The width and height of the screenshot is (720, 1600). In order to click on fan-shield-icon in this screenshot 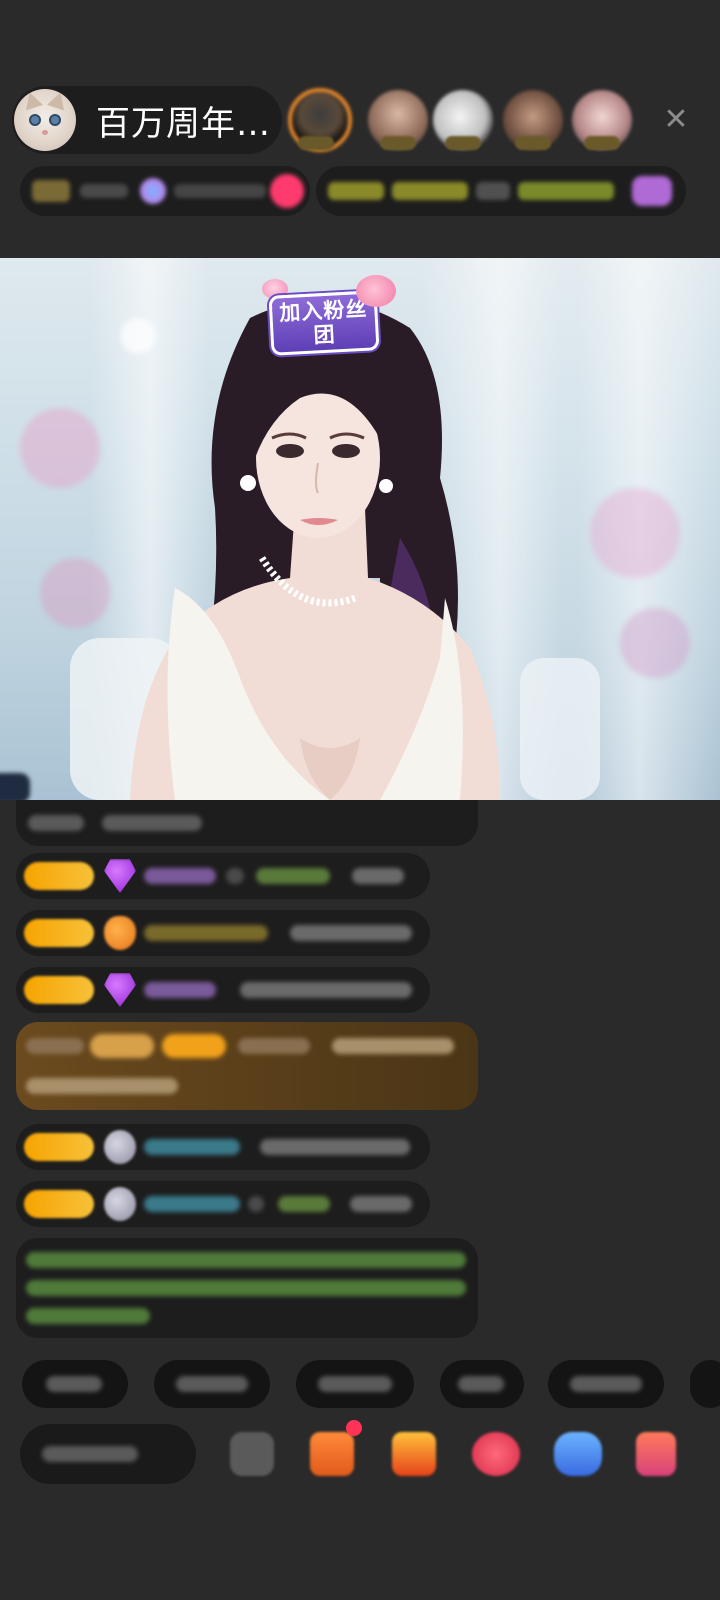, I will do `click(120, 933)`.